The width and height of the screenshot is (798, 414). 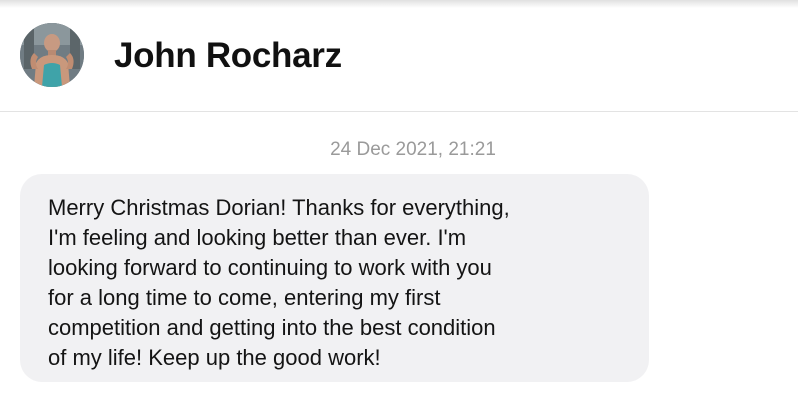 I want to click on avatar, so click(x=52, y=55).